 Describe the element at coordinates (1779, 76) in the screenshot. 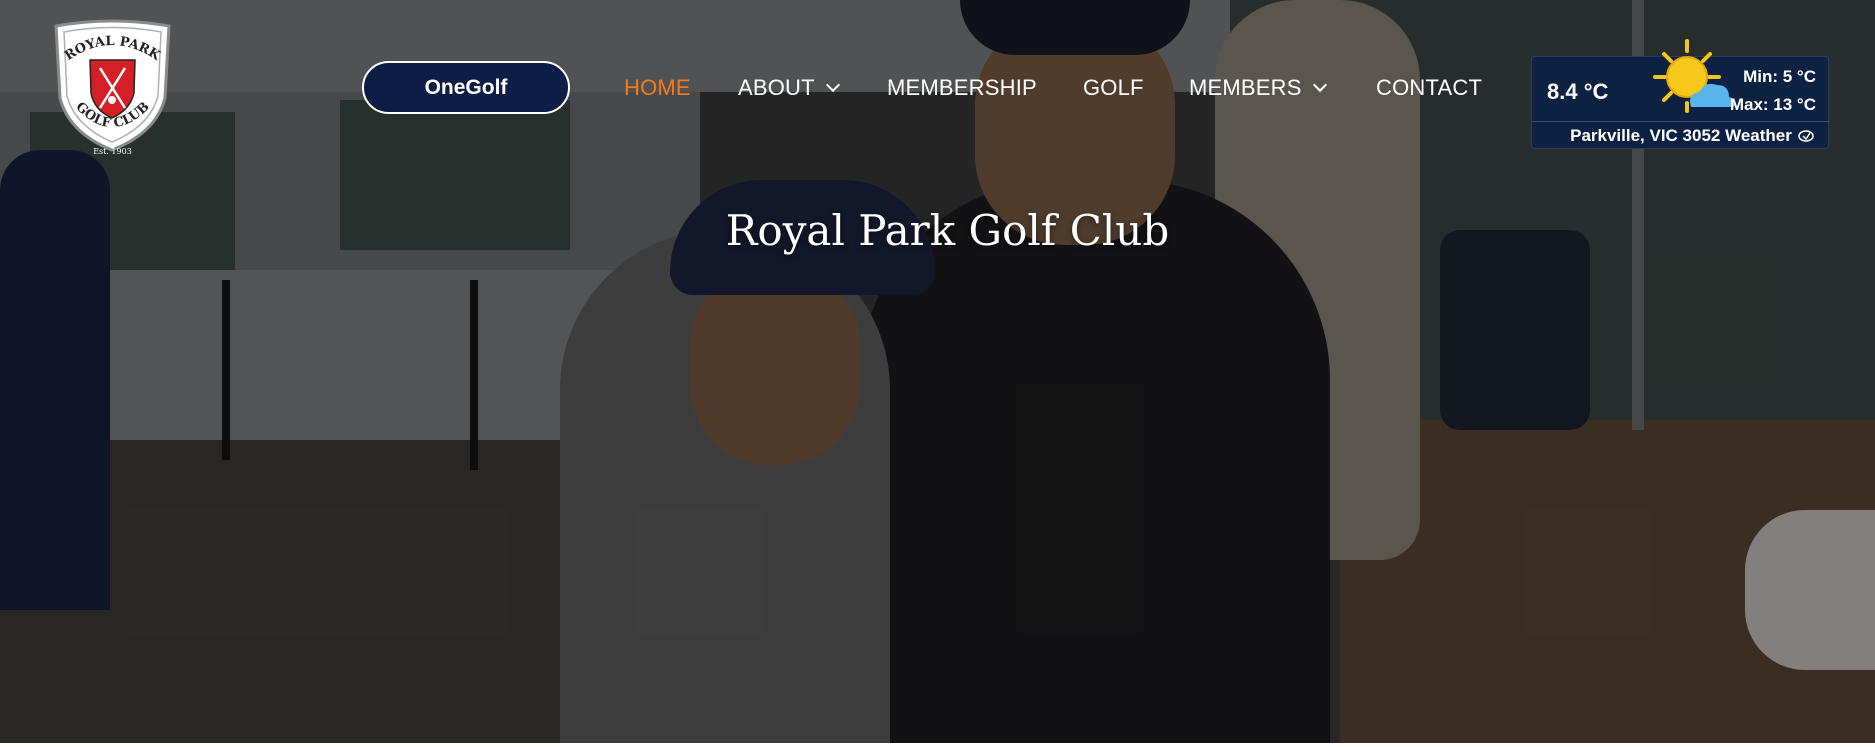

I see `weather-min-temp: Min: 5 °C` at that location.